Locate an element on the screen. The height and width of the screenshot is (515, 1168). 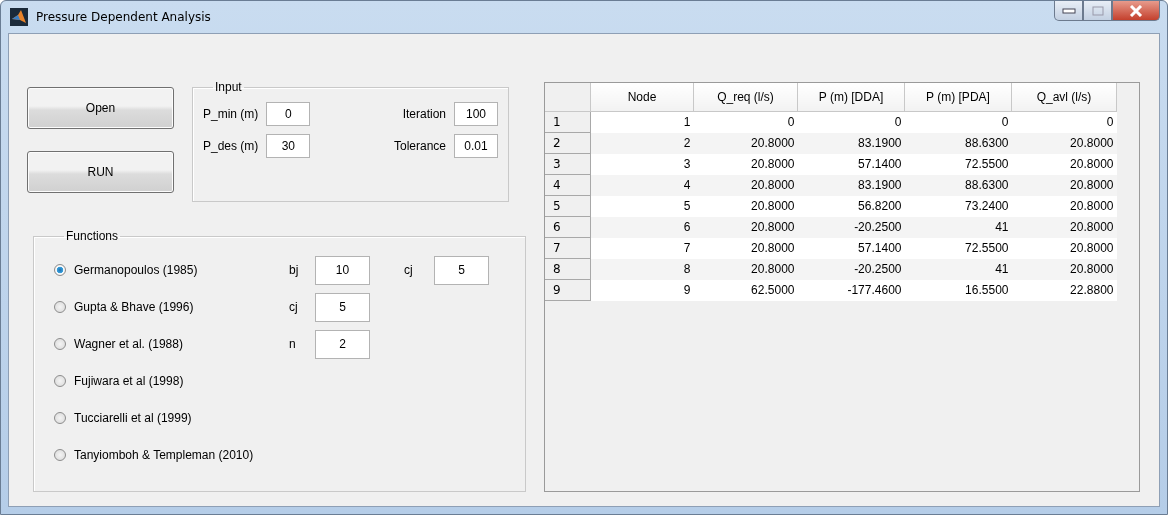
column-header: Q_avl (l/s) is located at coordinates (1064, 97).